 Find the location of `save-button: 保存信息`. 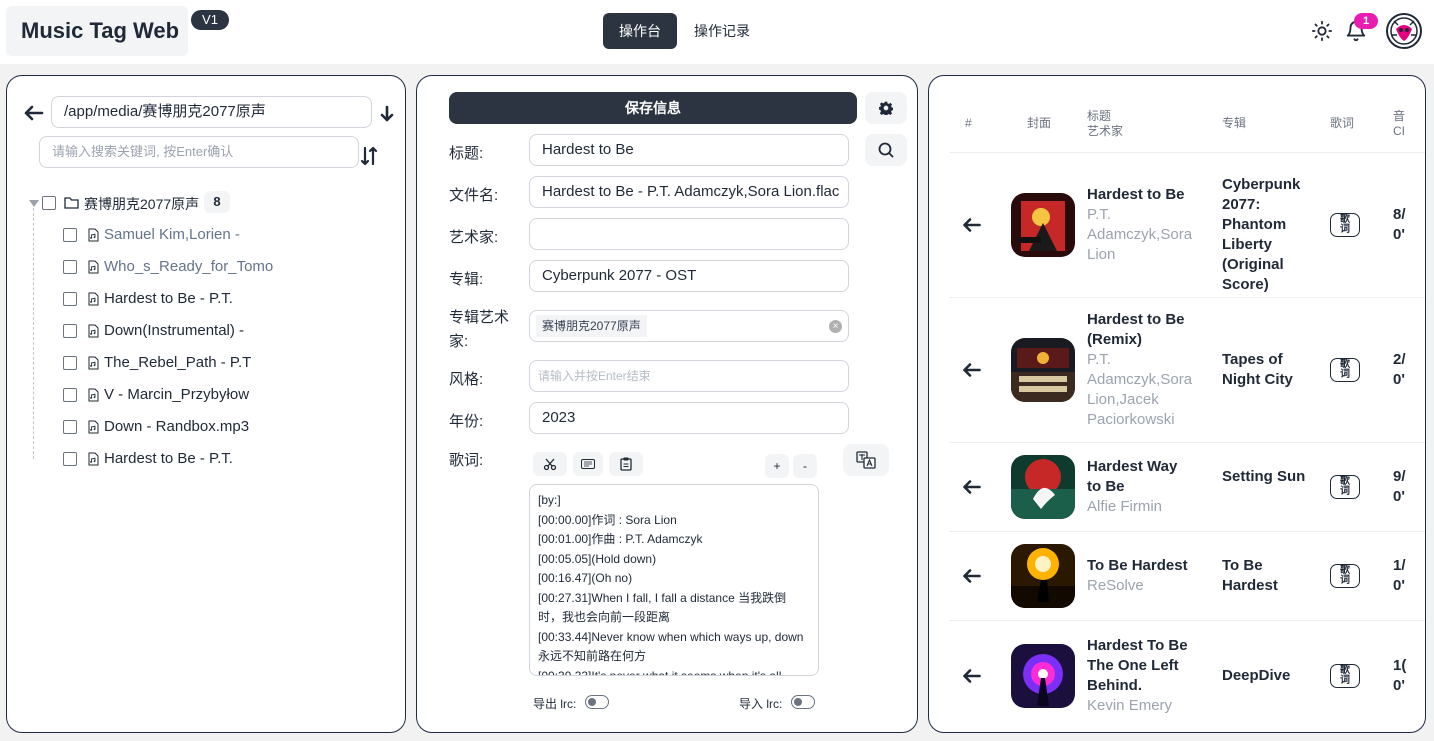

save-button: 保存信息 is located at coordinates (653, 108).